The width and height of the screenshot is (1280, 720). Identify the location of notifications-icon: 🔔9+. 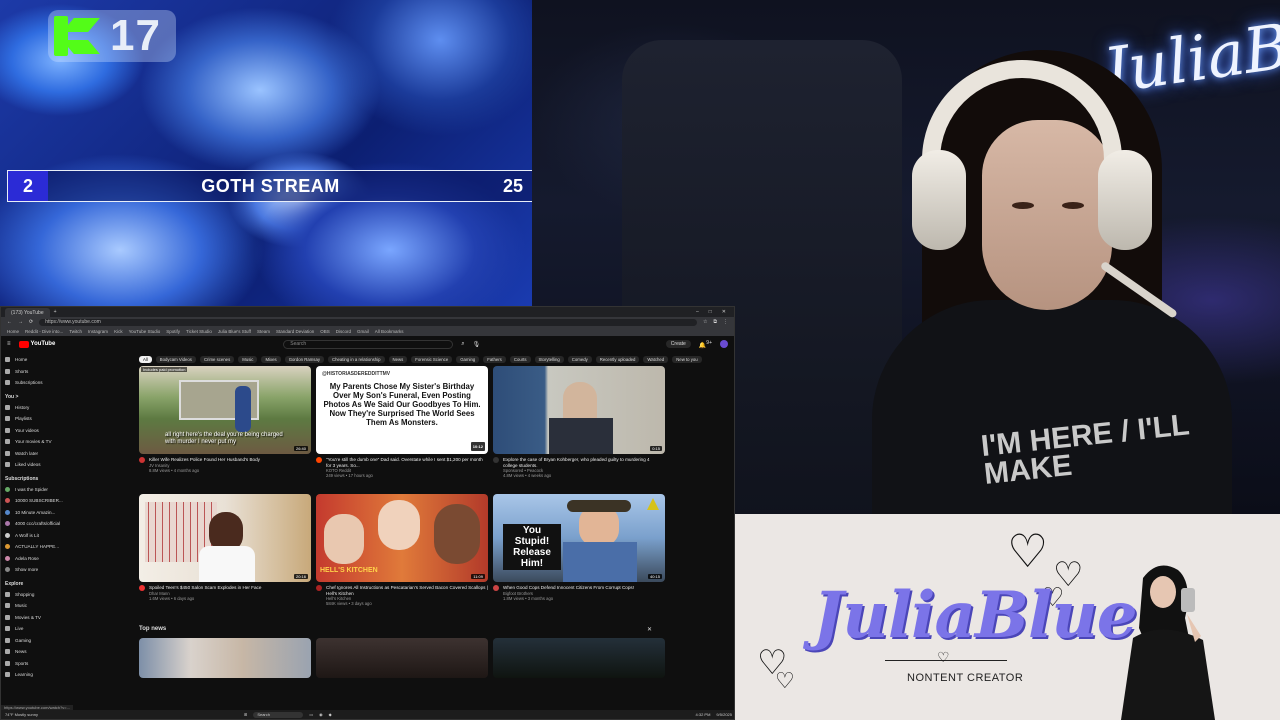
(705, 344).